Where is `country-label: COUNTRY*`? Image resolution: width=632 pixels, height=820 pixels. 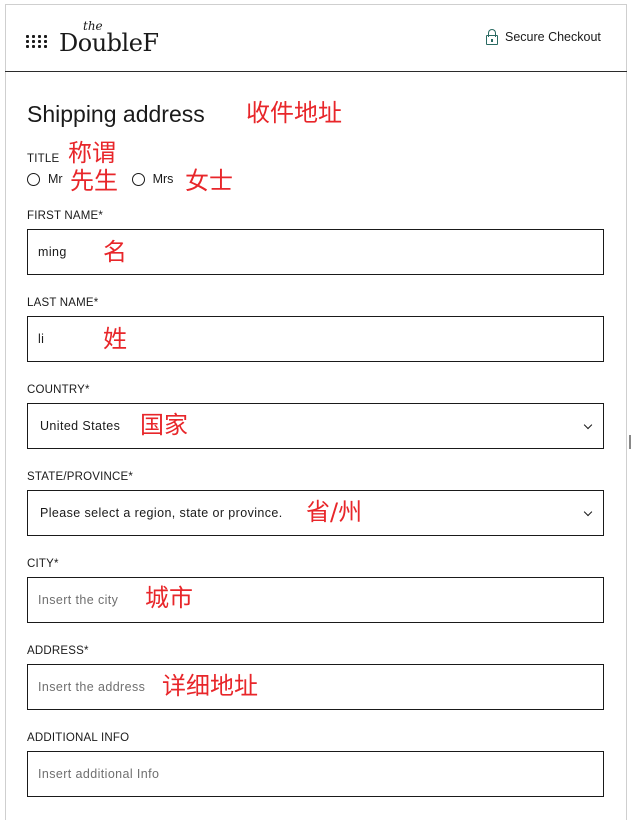 country-label: COUNTRY* is located at coordinates (58, 390).